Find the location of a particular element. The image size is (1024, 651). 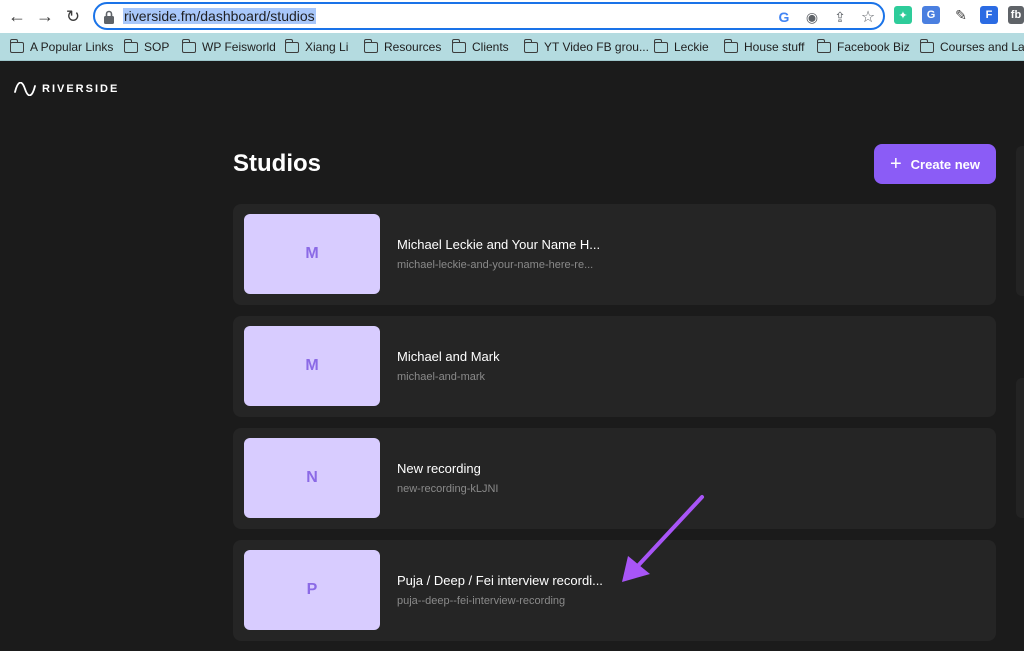

bookmark-label: WP Feisworld is located at coordinates (239, 47).